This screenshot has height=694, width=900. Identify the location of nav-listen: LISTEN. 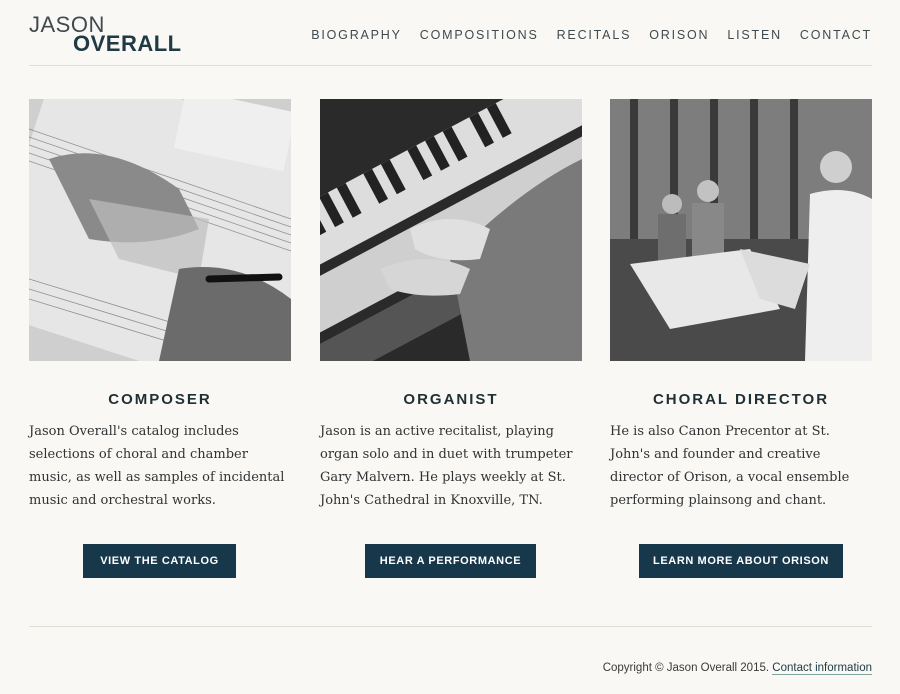
(754, 35).